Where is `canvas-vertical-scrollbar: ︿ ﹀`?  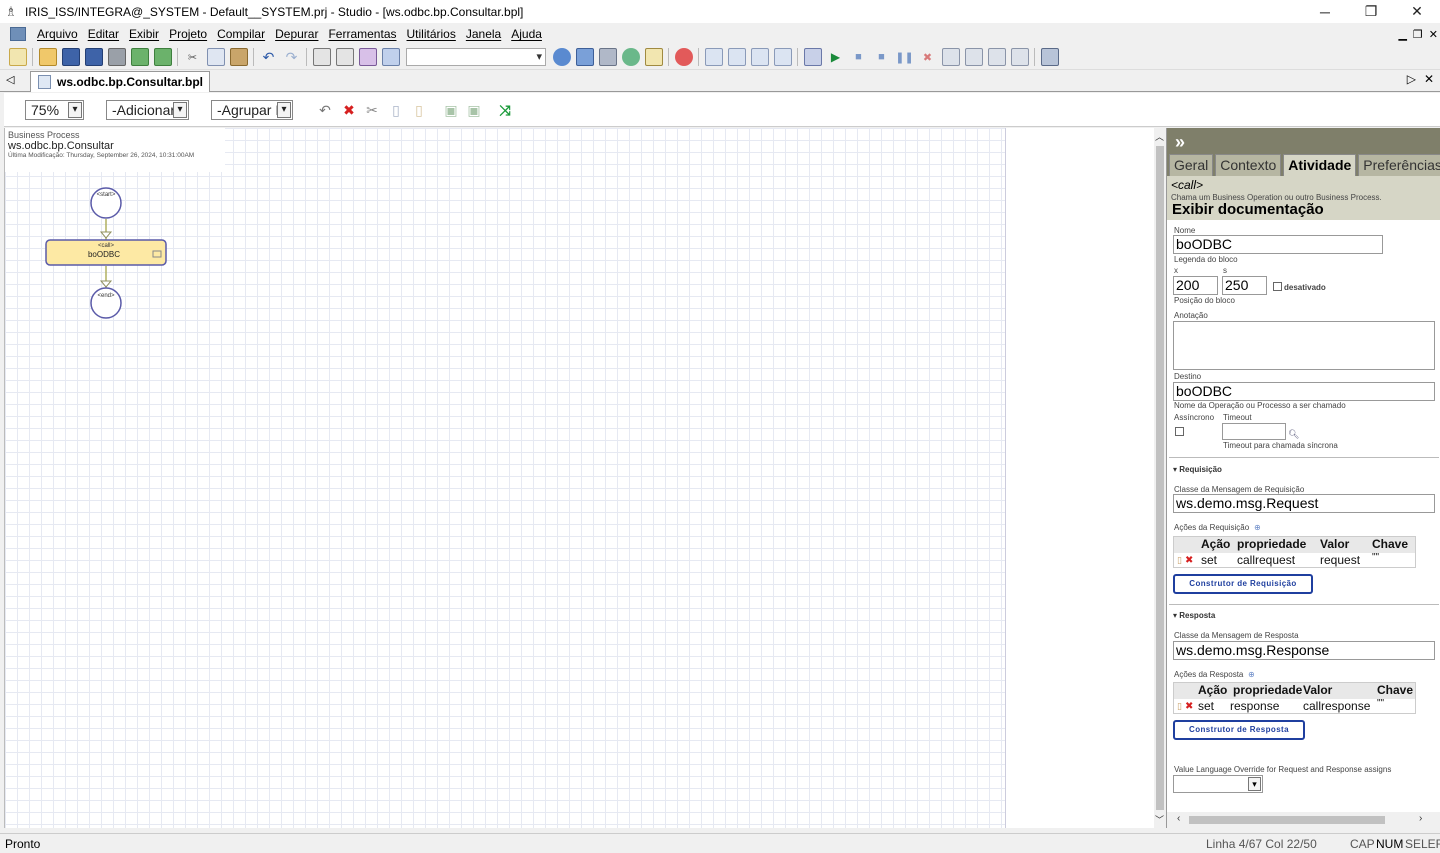 canvas-vertical-scrollbar: ︿ ﹀ is located at coordinates (1160, 478).